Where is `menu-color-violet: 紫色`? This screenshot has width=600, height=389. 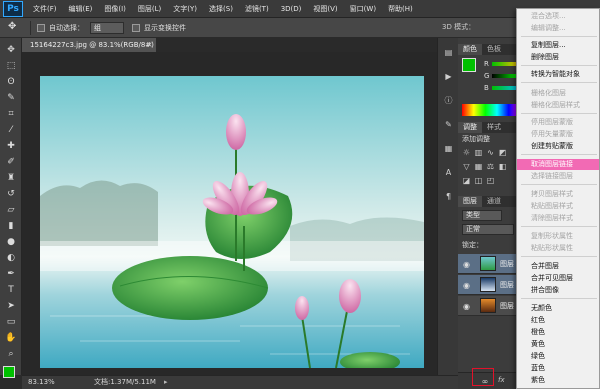
menu-color-violet: 紫色 is located at coordinates (558, 380).